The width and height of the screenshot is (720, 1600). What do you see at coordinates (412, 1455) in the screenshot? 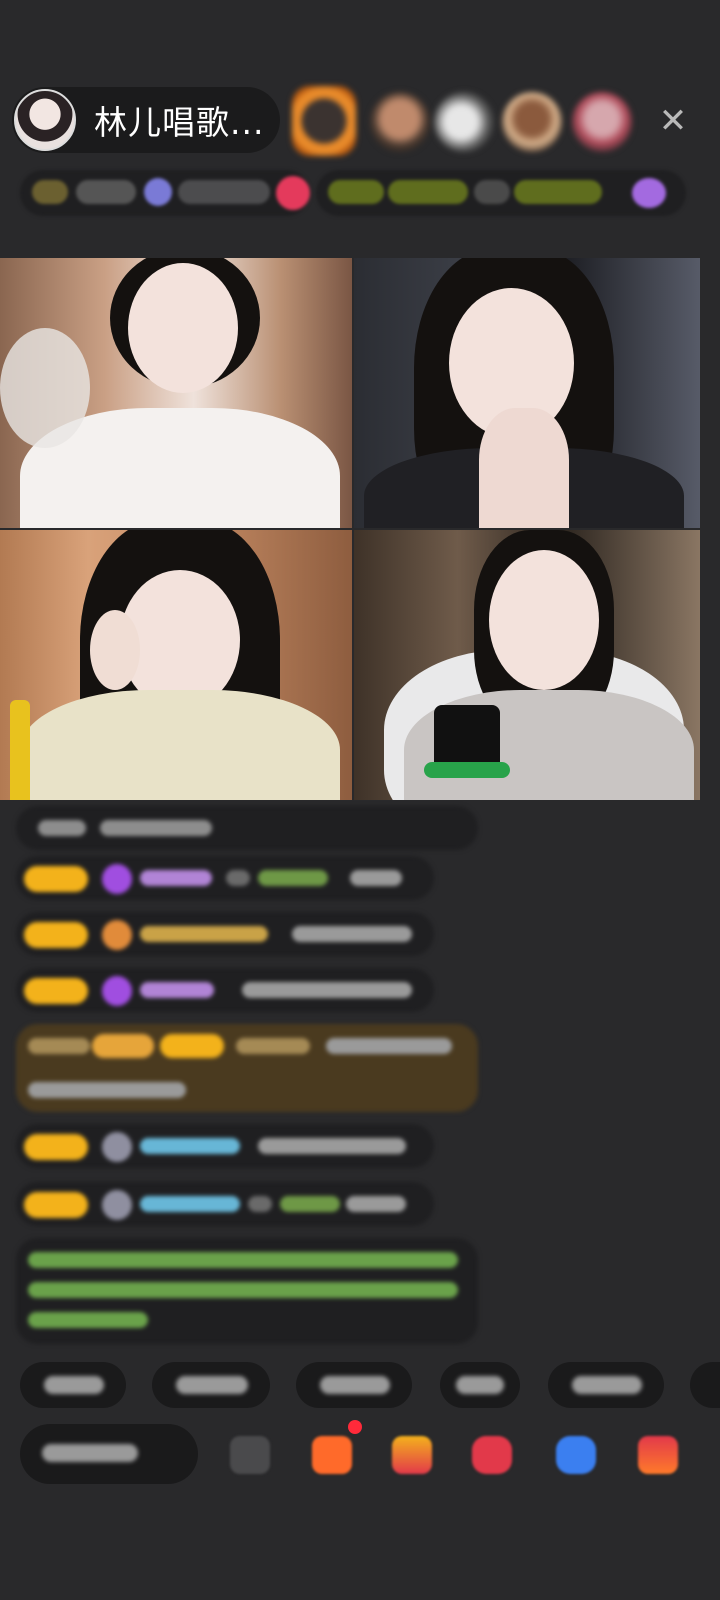
I see `gift-icon` at bounding box center [412, 1455].